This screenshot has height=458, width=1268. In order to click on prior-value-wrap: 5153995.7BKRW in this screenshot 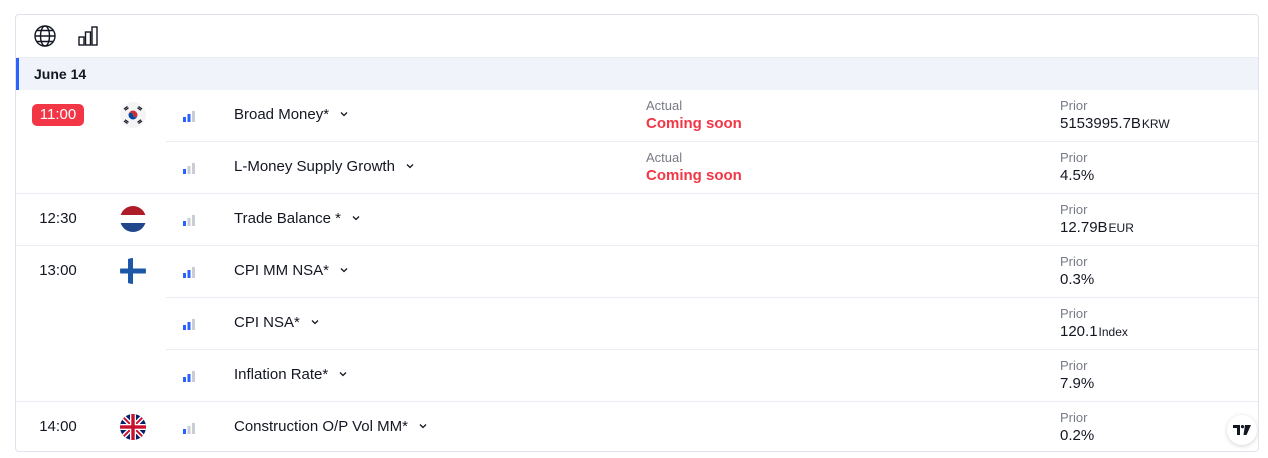, I will do `click(1115, 124)`.